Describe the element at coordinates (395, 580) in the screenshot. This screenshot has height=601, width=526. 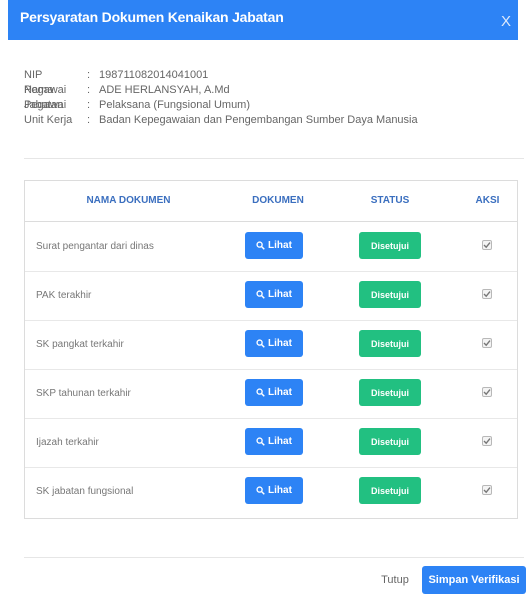
I see `close-button: Tutup` at that location.